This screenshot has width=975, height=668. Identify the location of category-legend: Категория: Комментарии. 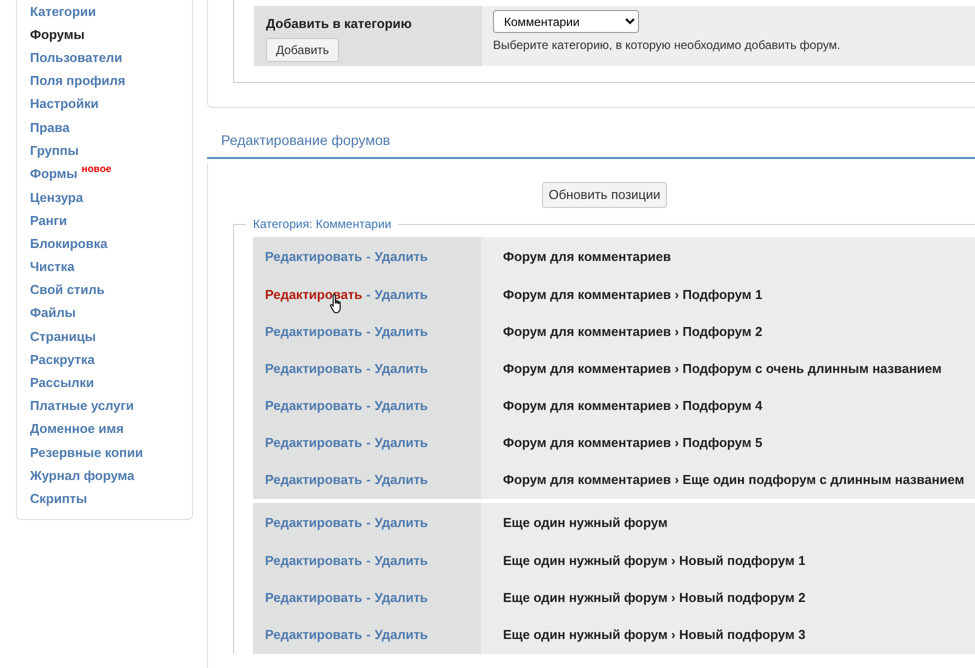
(322, 223).